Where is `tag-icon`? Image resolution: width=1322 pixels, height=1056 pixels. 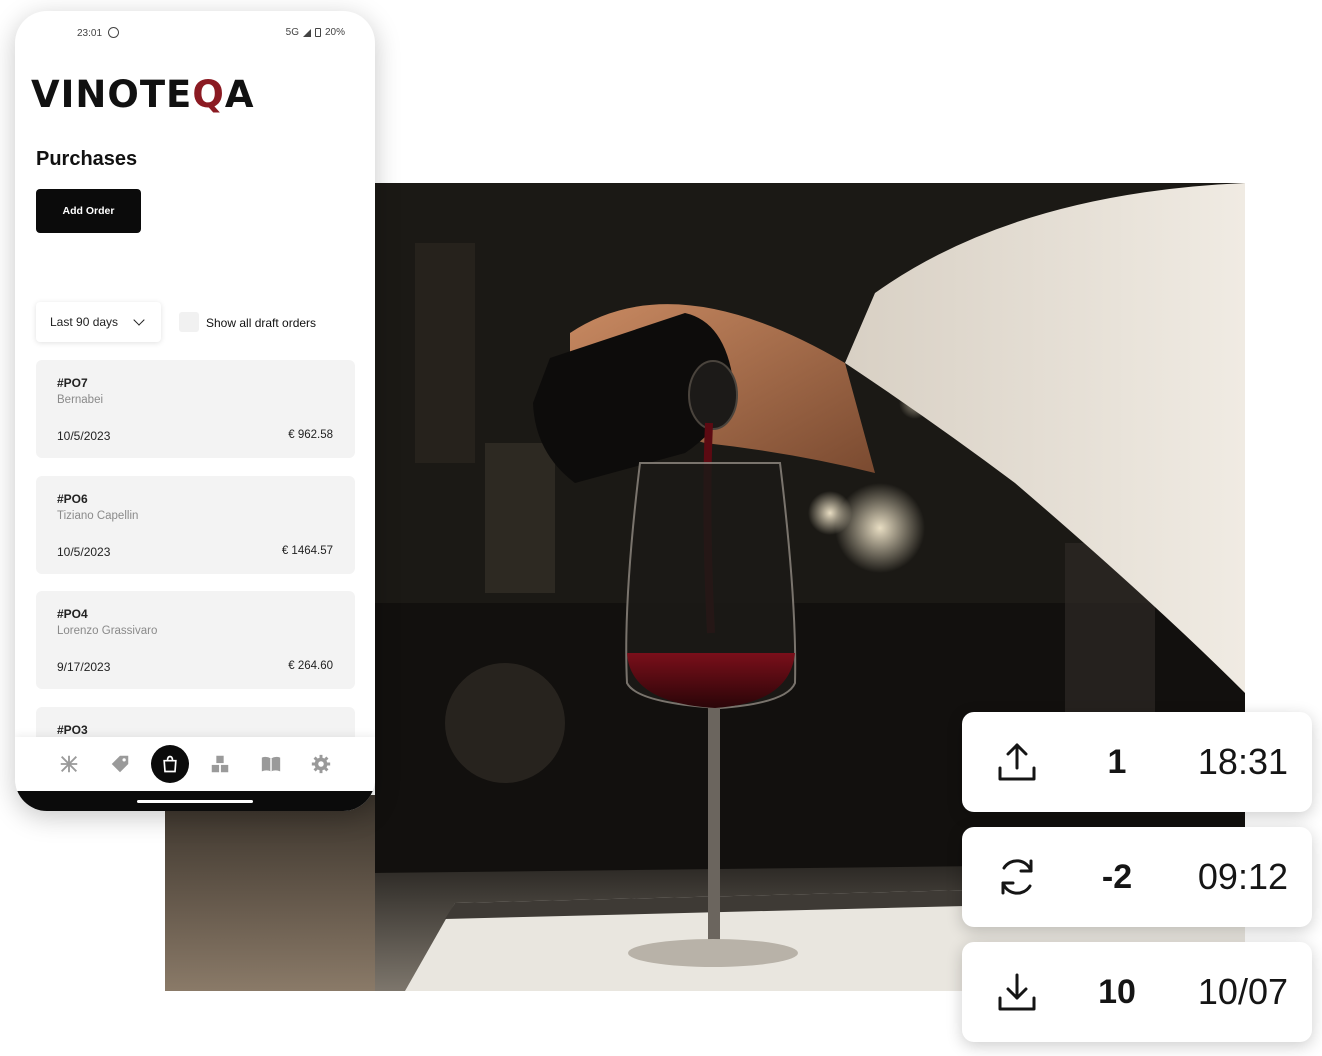
tag-icon is located at coordinates (120, 764).